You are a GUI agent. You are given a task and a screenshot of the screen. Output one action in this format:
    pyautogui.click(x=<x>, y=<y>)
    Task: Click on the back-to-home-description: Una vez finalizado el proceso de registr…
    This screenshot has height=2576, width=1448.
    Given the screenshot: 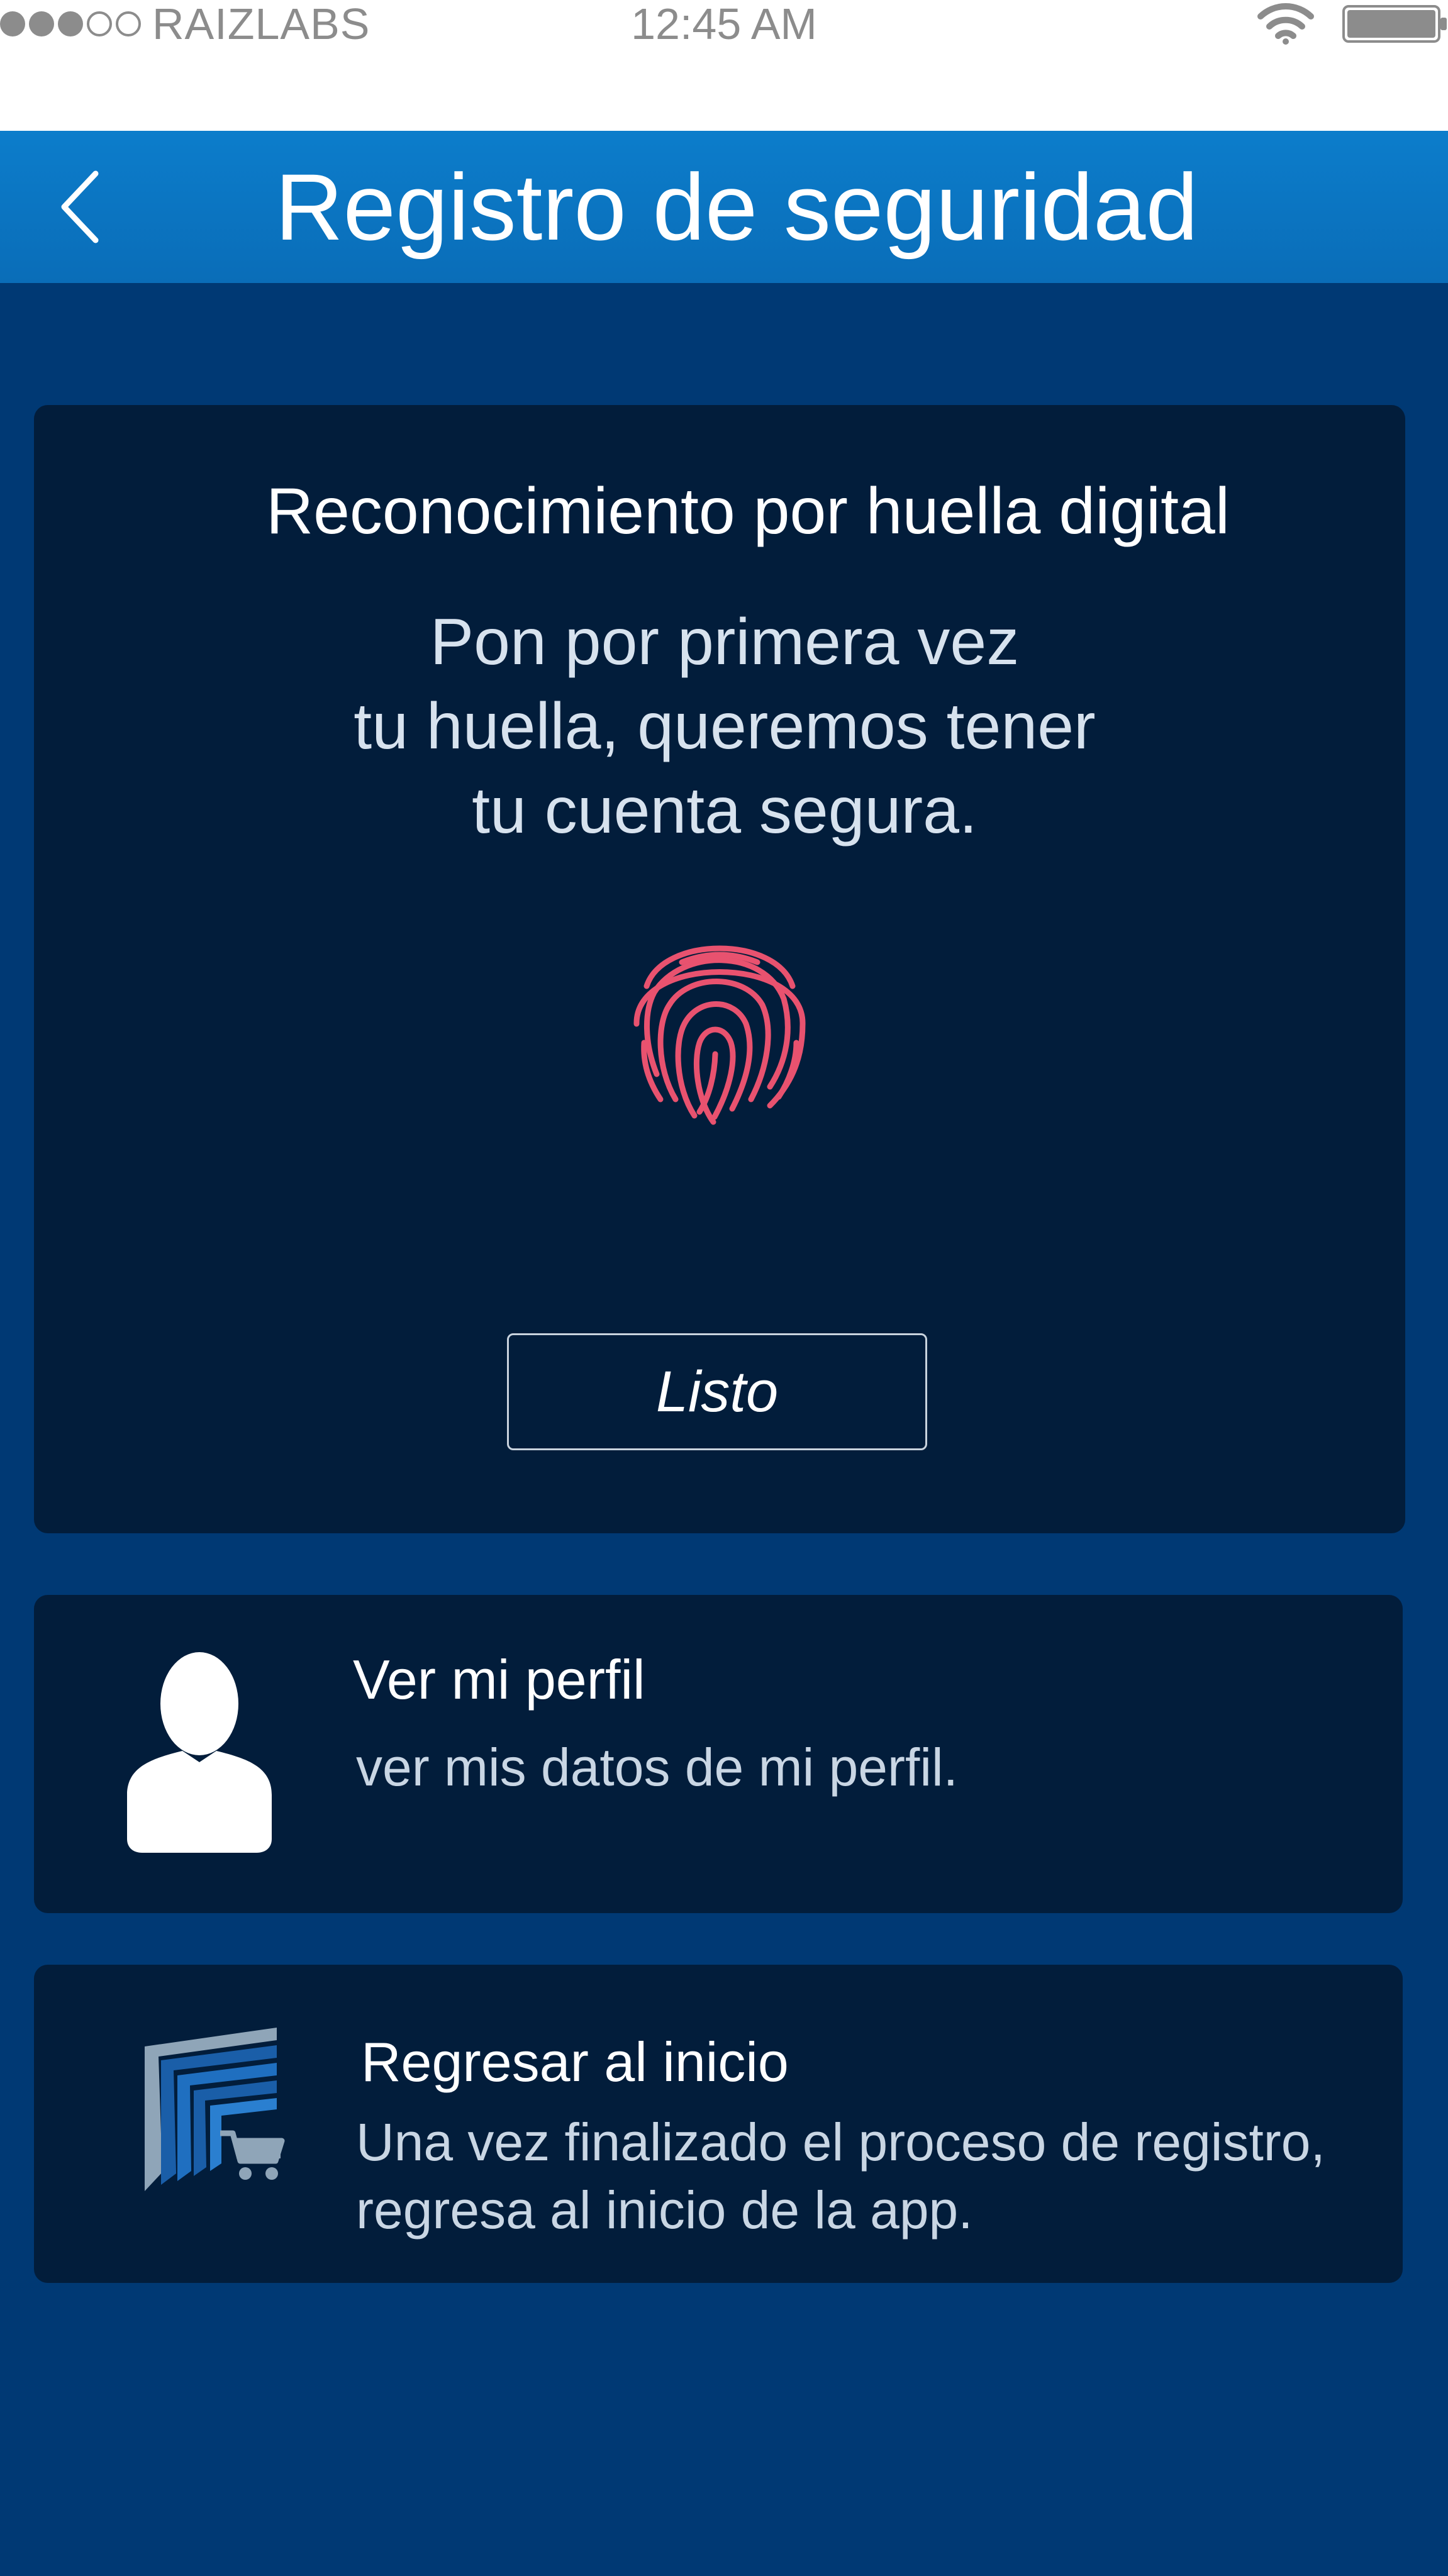 What is the action you would take?
    pyautogui.click(x=840, y=2176)
    